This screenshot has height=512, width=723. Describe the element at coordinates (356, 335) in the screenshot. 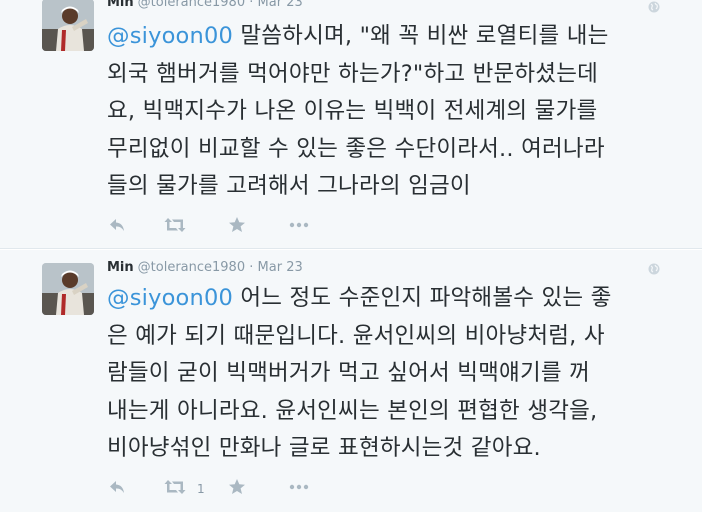

I see `tweet-text-line-2: 은 예가 되기 때문입니다. 윤서인씨의 비아냥처럼, 사` at that location.